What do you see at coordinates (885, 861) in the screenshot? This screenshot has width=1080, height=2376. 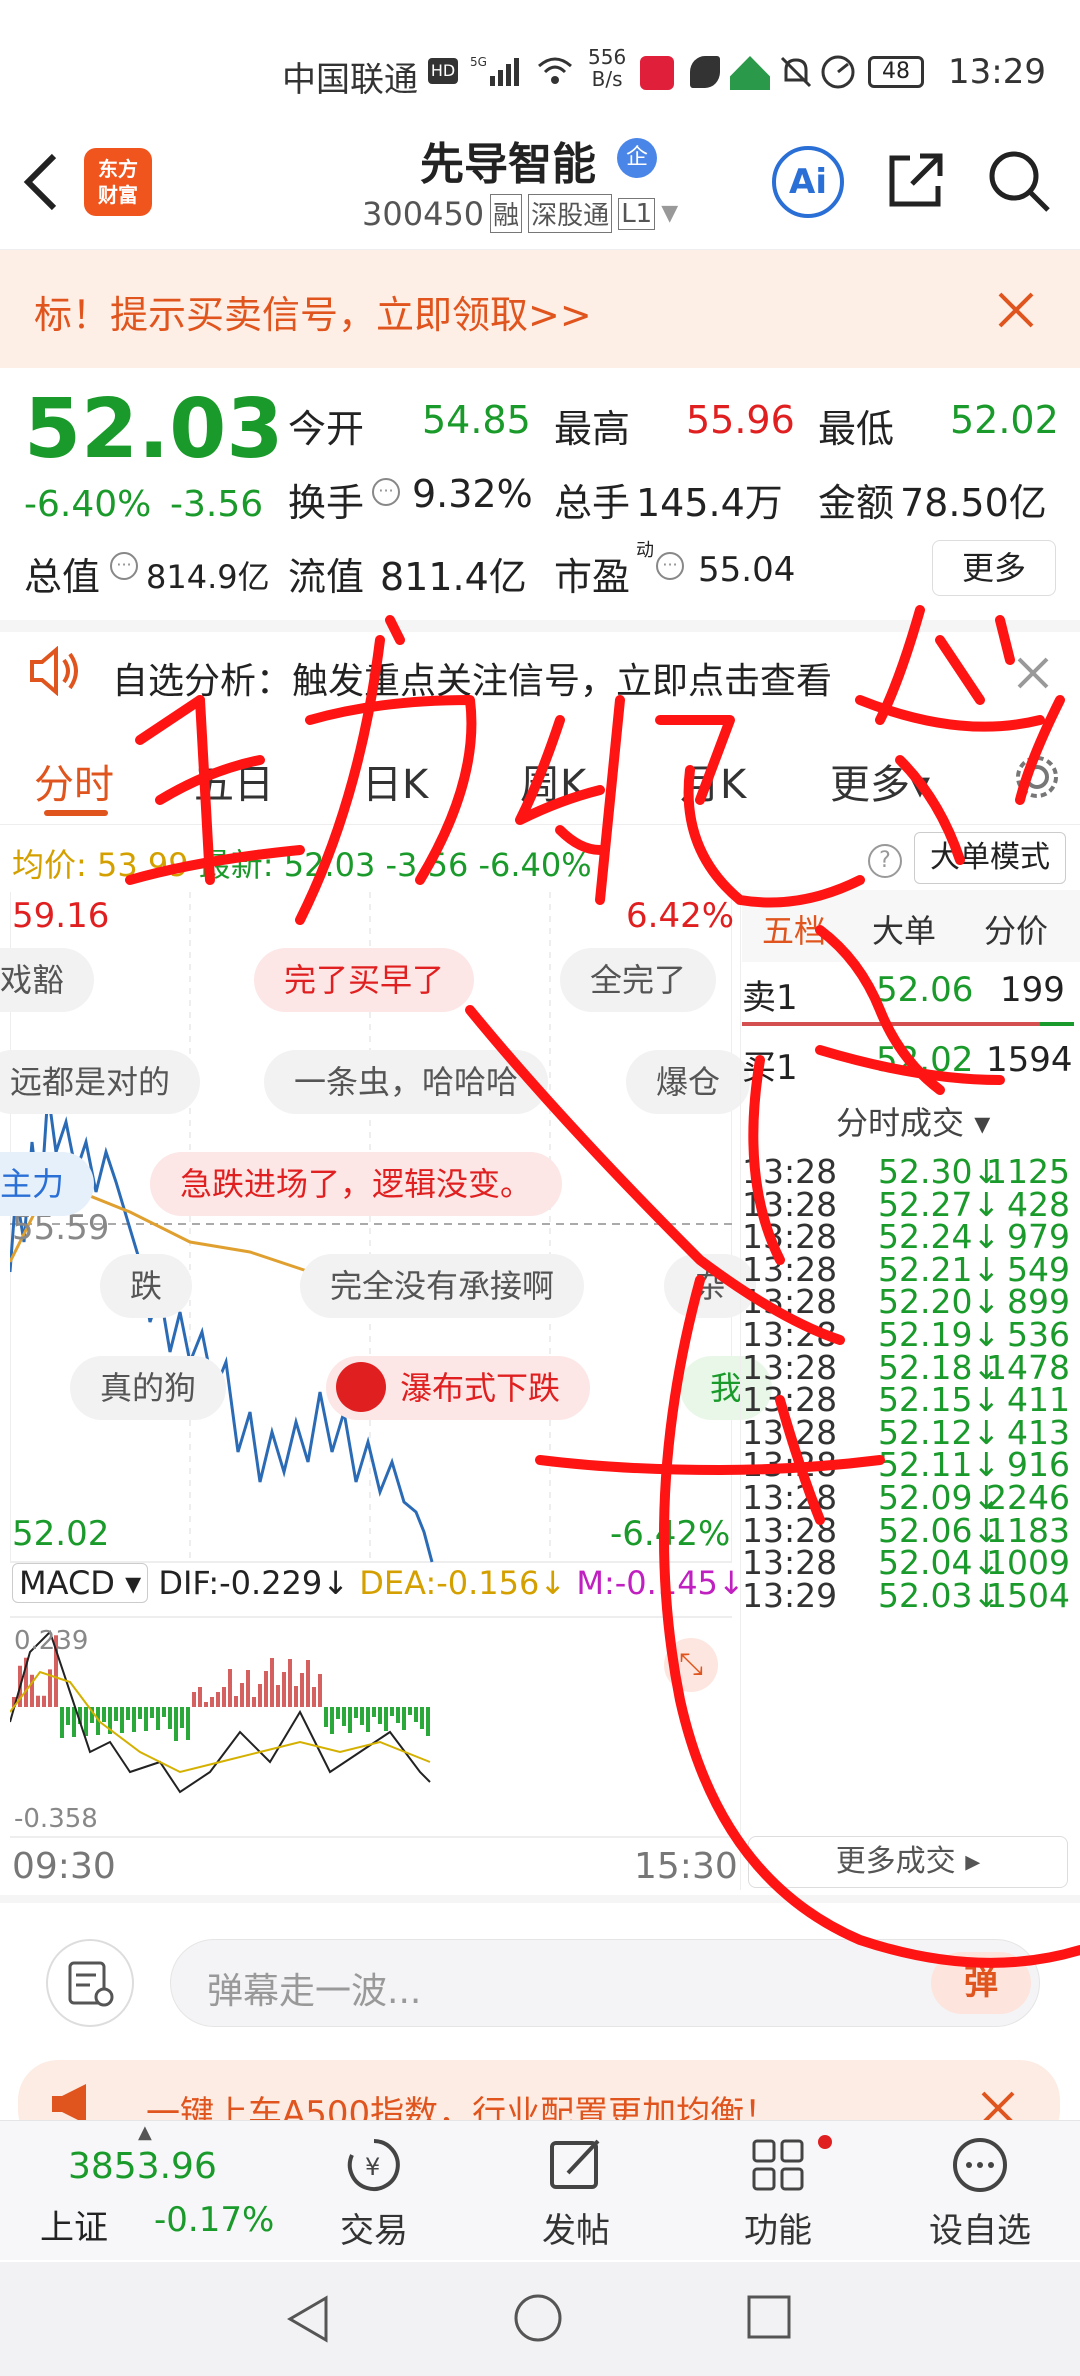 I see `help-icon: ?` at bounding box center [885, 861].